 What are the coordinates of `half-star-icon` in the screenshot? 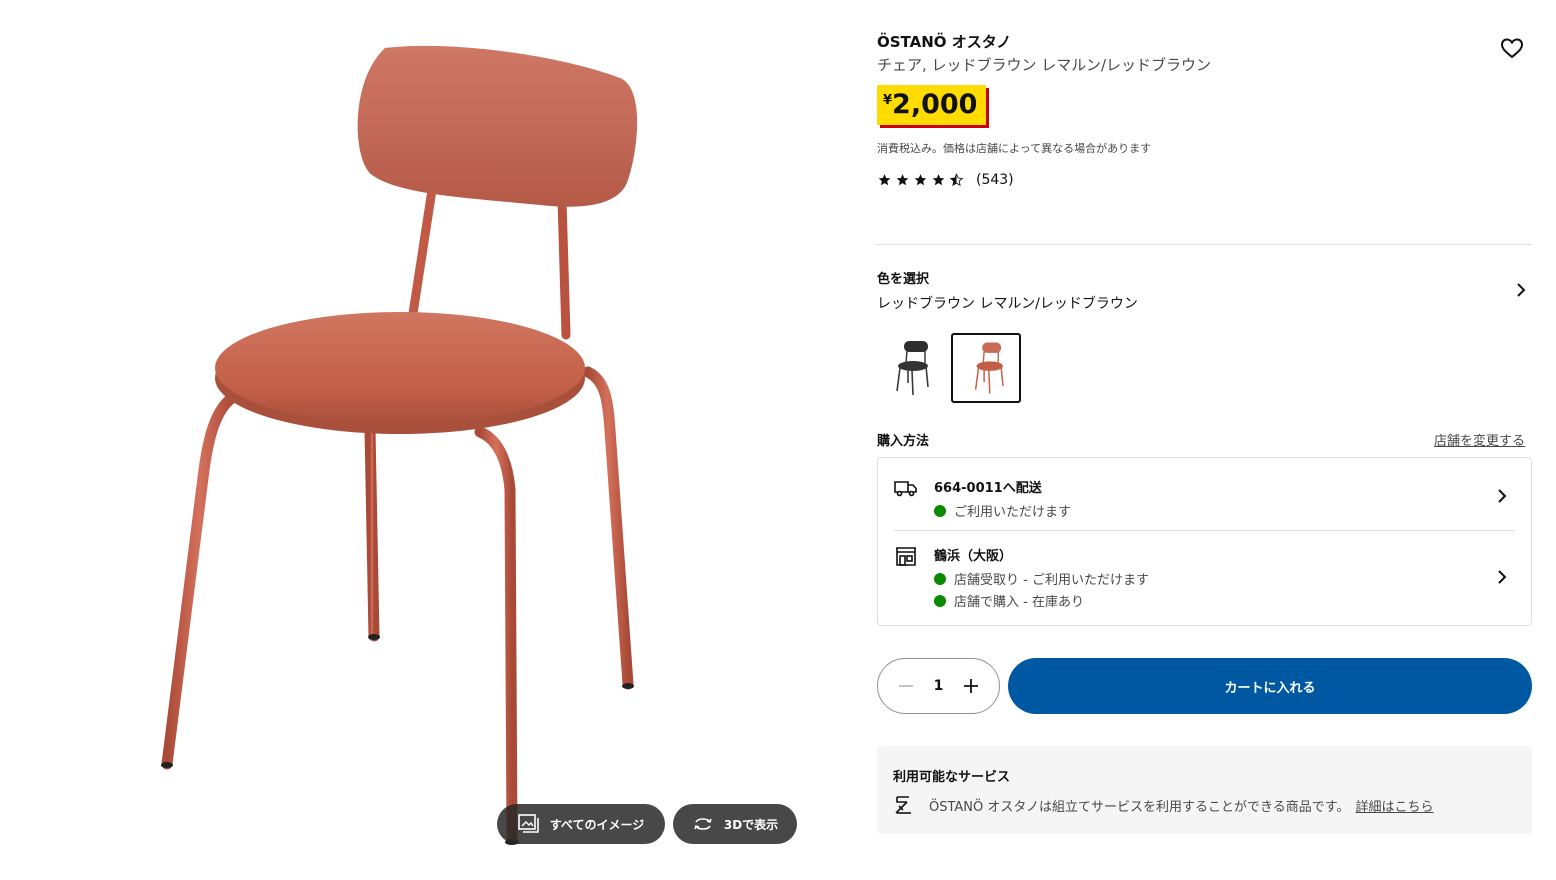 It's located at (956, 180).